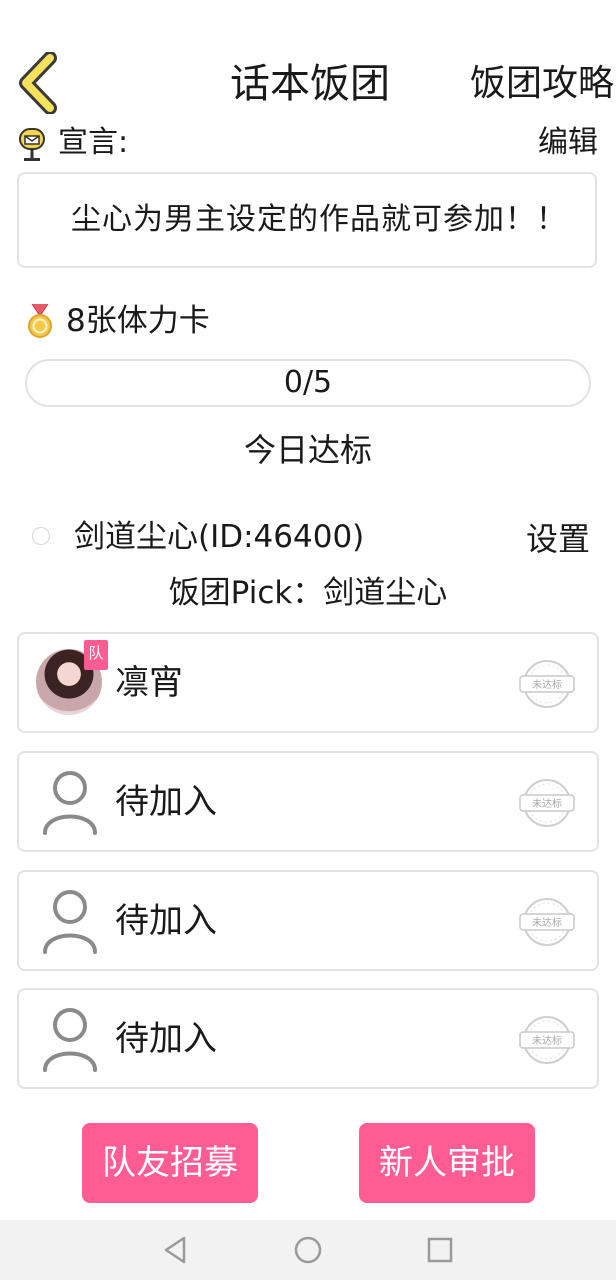 Image resolution: width=616 pixels, height=1280 pixels. I want to click on mailbox-icon, so click(32, 145).